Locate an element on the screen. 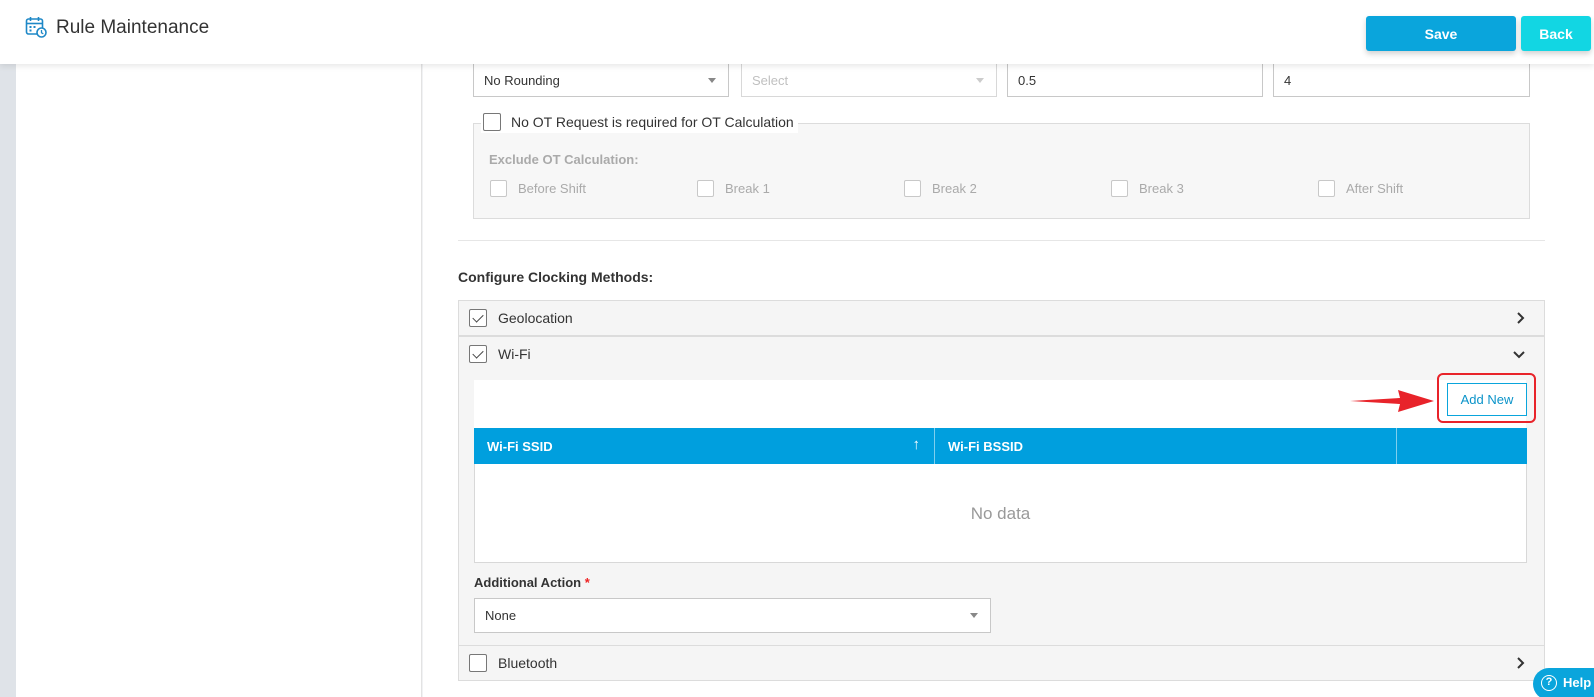 This screenshot has height=697, width=1594. wifi-label: Wi-Fi is located at coordinates (514, 354).